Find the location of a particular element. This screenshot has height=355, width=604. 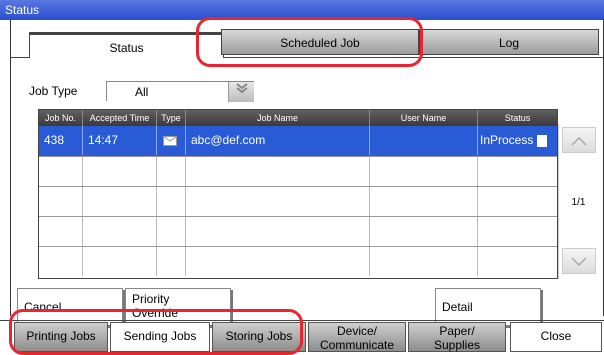

job-type-label: Job Type is located at coordinates (53, 91).